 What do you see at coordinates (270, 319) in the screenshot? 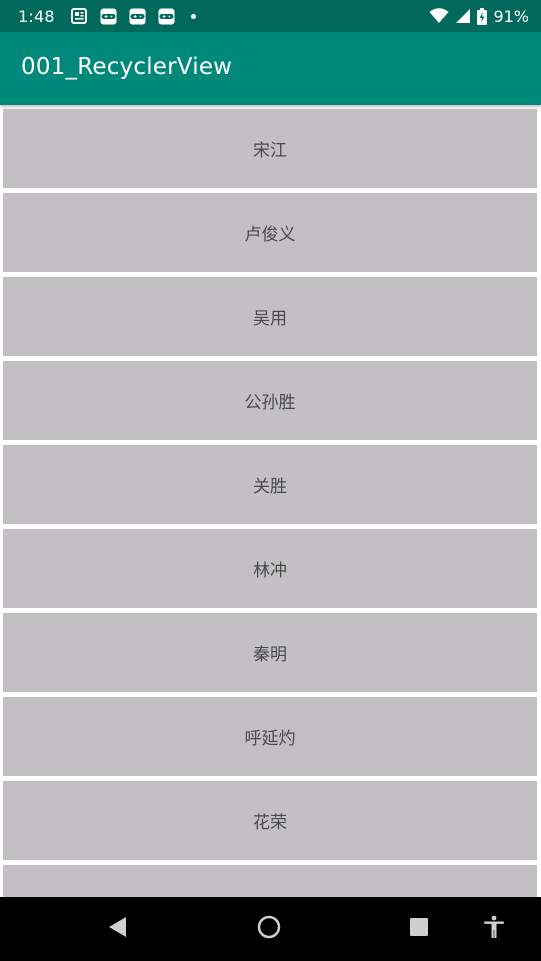
I see `list-item-label: 吴用` at bounding box center [270, 319].